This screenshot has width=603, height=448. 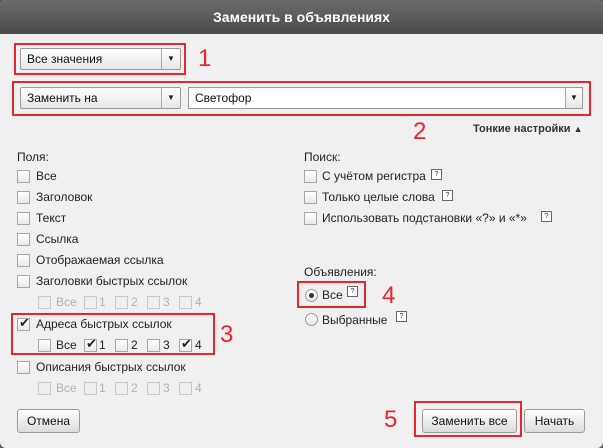 I want to click on search-checkbox-case, so click(x=310, y=176).